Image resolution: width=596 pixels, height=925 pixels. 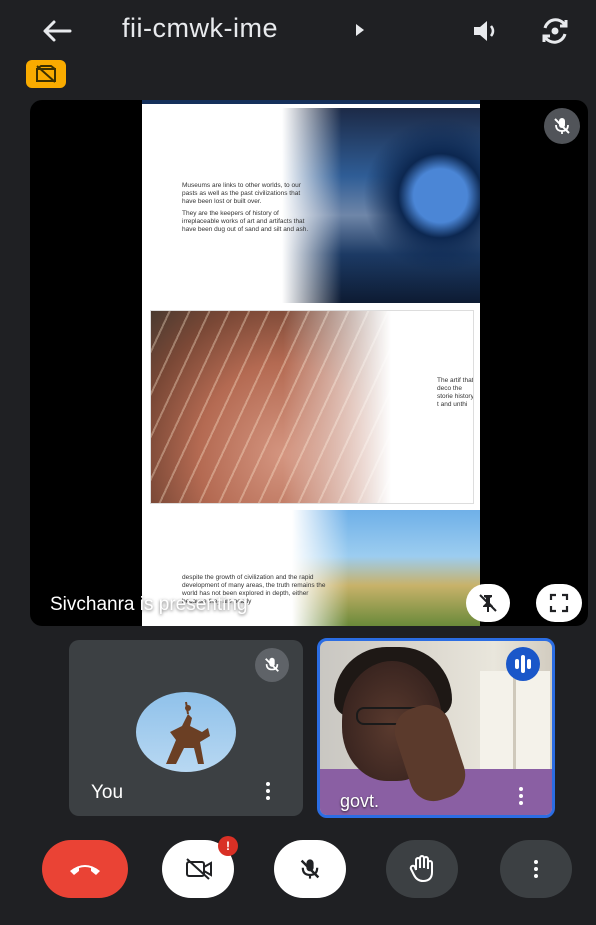 I want to click on background-window, so click(x=515, y=721).